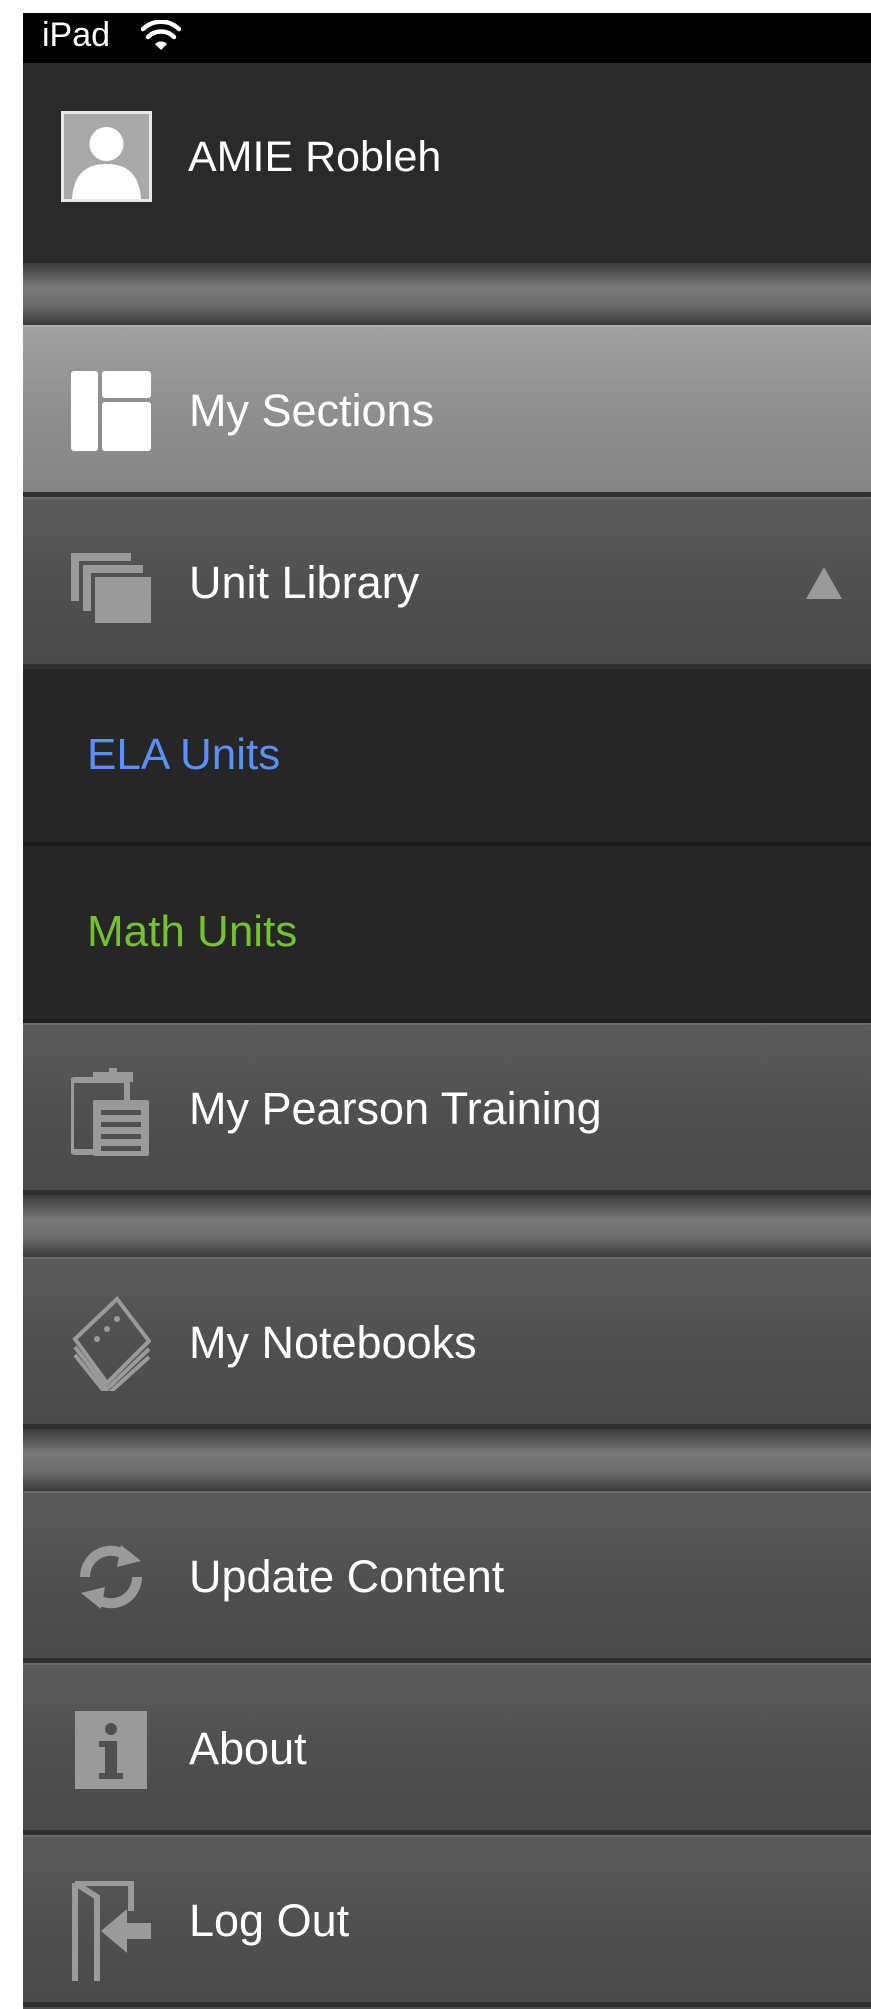 Image resolution: width=871 pixels, height=2009 pixels. What do you see at coordinates (447, 38) in the screenshot?
I see `status-bar: iPad` at bounding box center [447, 38].